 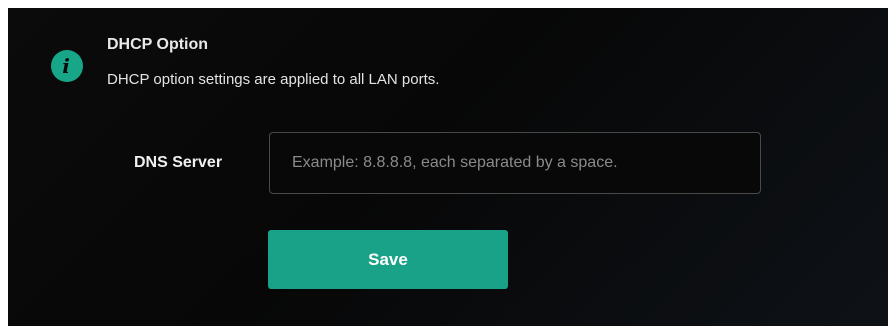 I want to click on dns-server-label: DNS Server, so click(x=178, y=162).